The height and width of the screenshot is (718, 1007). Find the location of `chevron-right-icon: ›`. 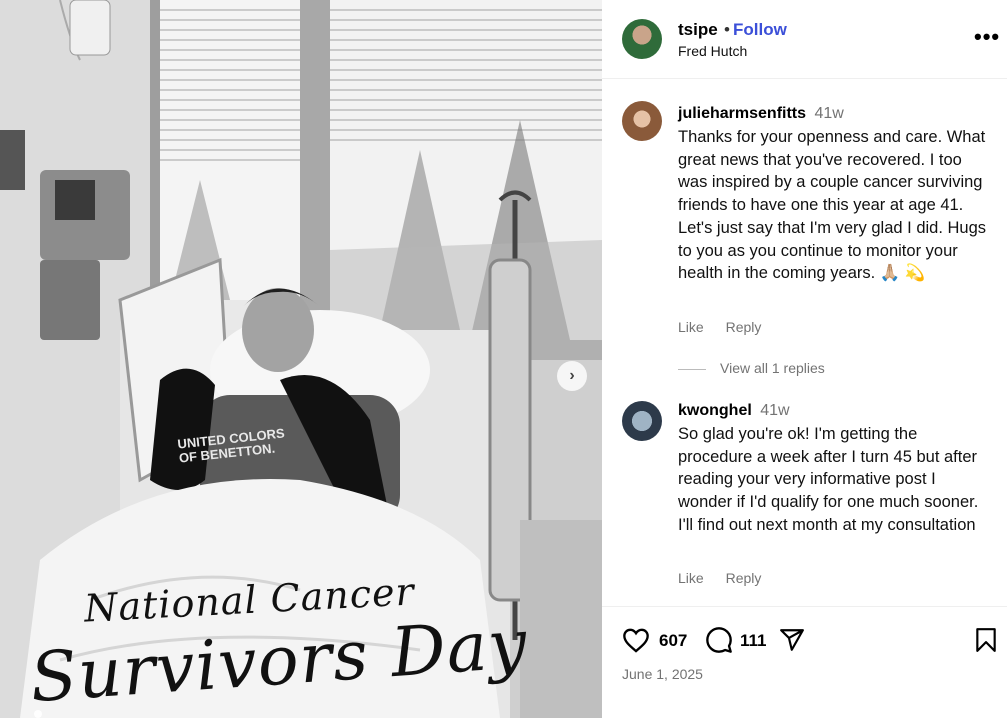

chevron-right-icon: › is located at coordinates (572, 375).